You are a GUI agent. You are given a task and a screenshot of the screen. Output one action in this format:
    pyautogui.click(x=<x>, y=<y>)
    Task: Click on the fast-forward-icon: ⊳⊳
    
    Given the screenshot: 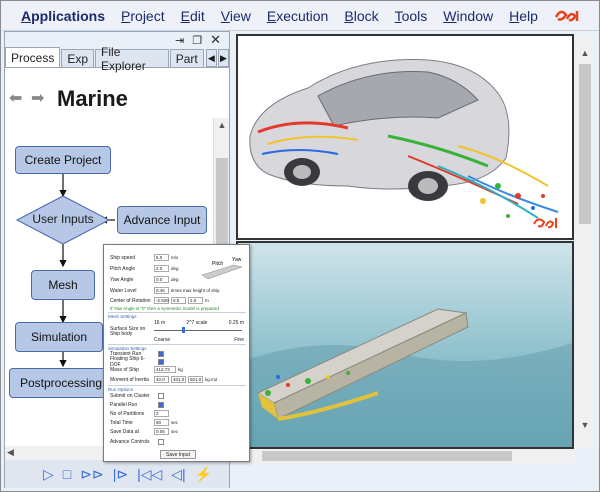 What is the action you would take?
    pyautogui.click(x=91, y=474)
    